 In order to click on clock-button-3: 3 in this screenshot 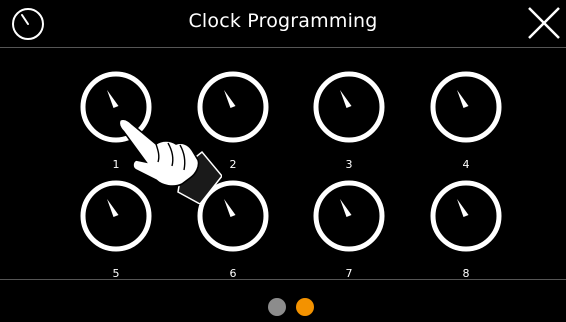, I will do `click(349, 124)`.